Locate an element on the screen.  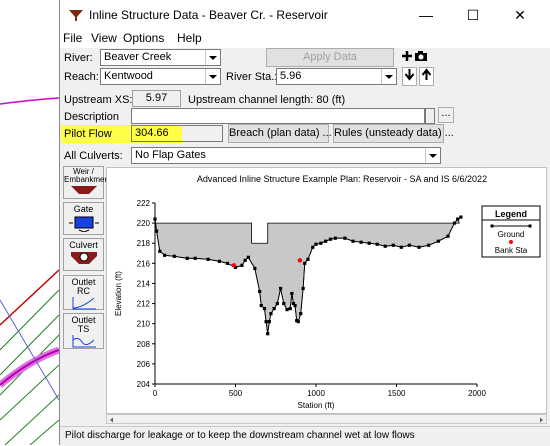
legend-ground-marker is located at coordinates (530, 226).